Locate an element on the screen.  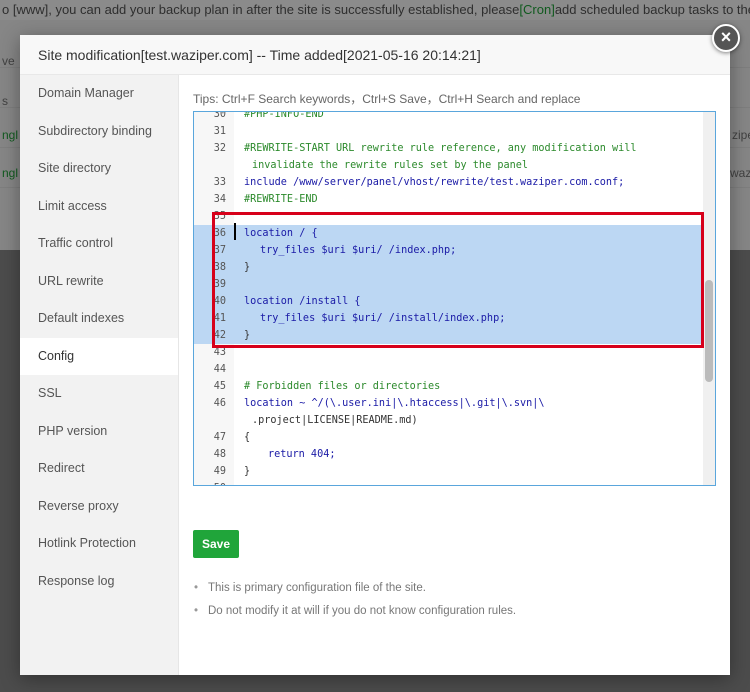
sidebar-item-config: Config is located at coordinates (99, 356).